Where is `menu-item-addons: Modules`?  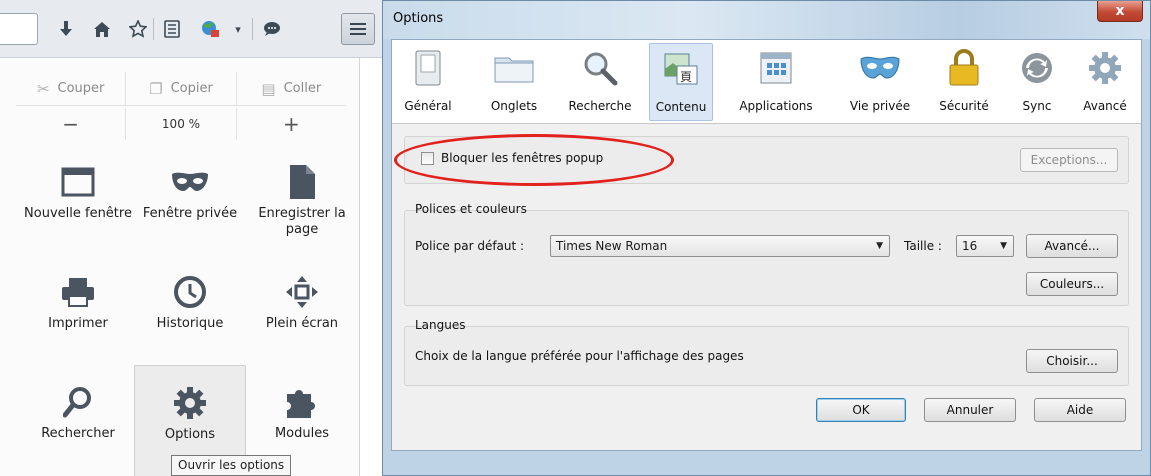 menu-item-addons: Modules is located at coordinates (302, 422).